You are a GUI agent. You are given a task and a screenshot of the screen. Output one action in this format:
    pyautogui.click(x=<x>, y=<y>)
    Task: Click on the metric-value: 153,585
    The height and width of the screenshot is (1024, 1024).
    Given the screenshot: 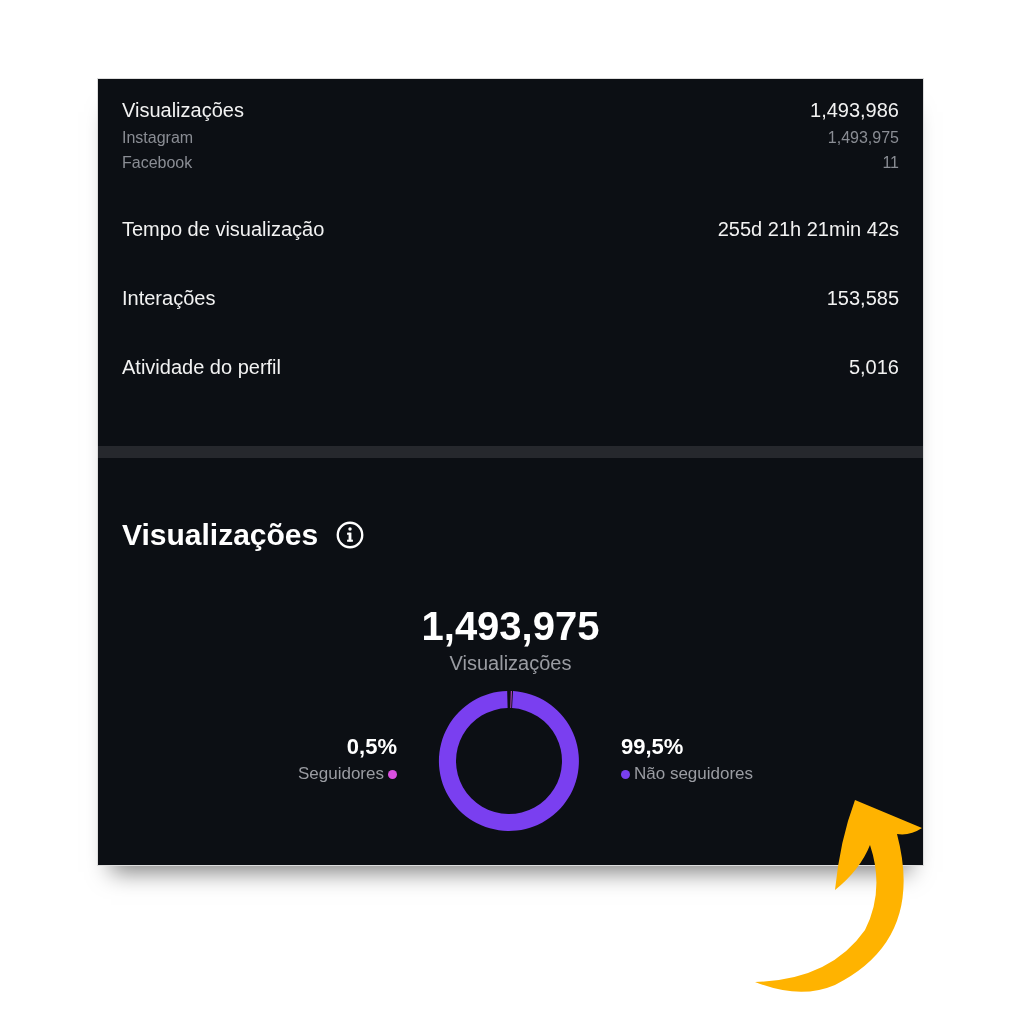 What is the action you would take?
    pyautogui.click(x=862, y=298)
    